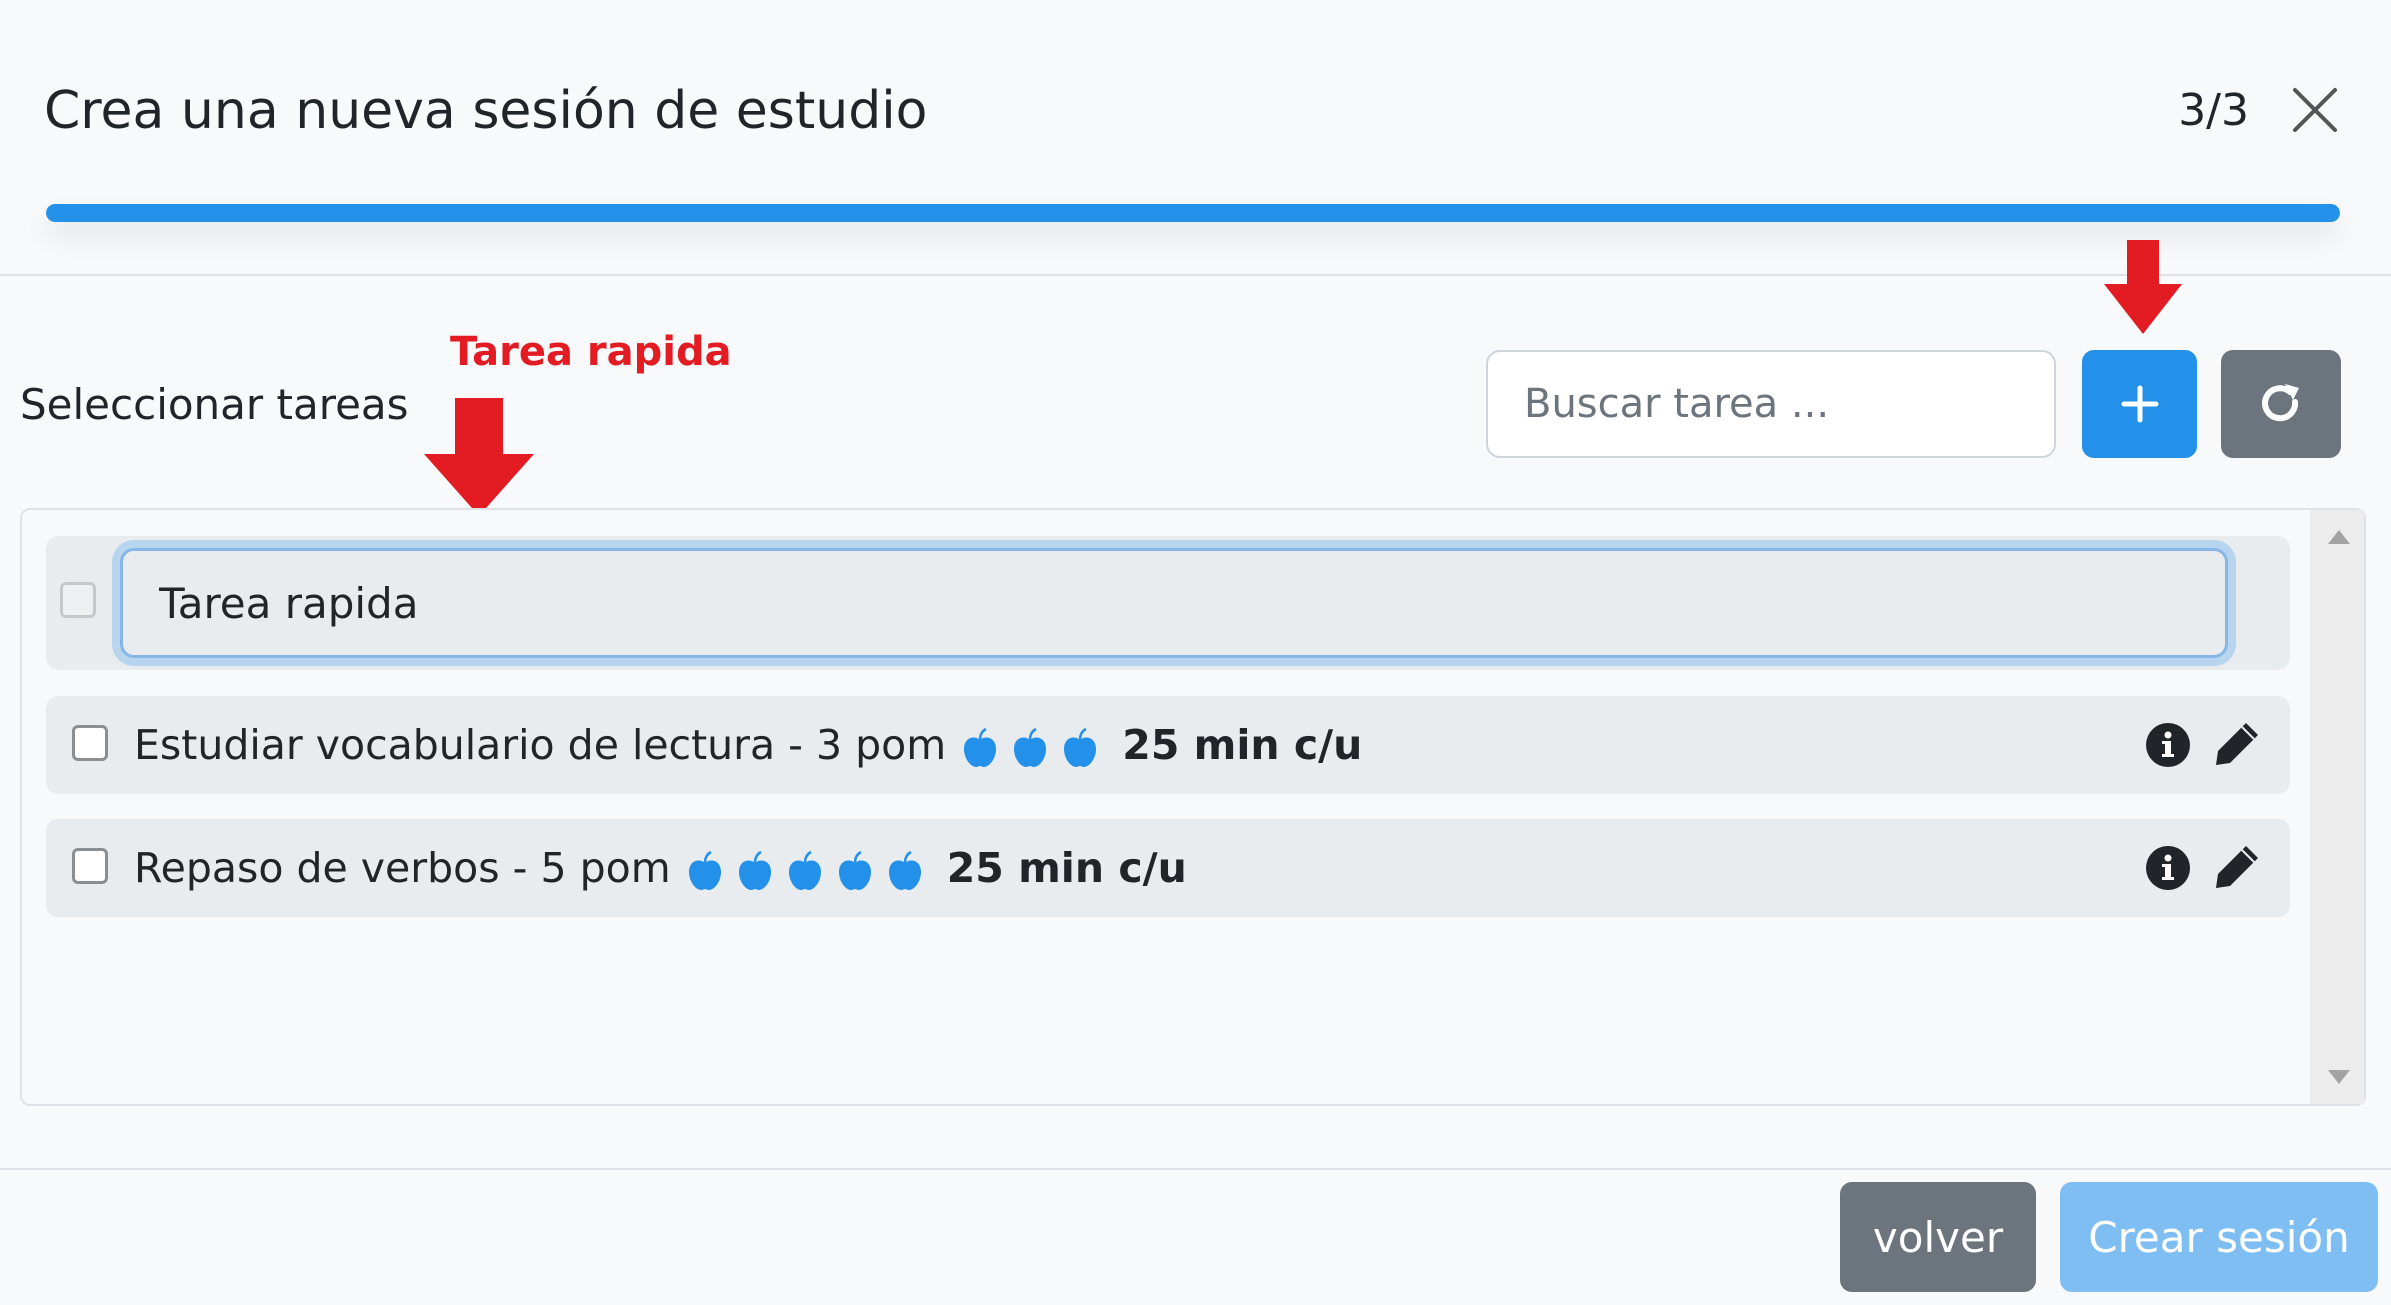 The height and width of the screenshot is (1305, 2391). I want to click on task-name: Estudiar vocabulario de lectura -, so click(468, 745).